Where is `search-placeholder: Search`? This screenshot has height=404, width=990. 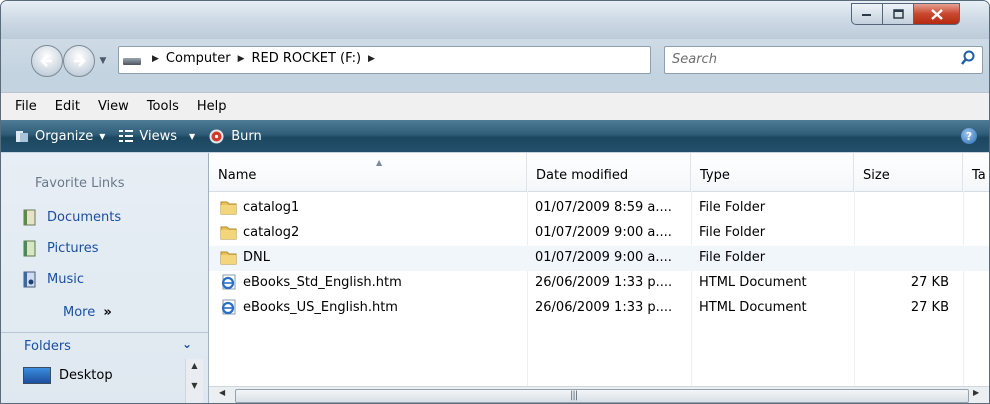 search-placeholder: Search is located at coordinates (694, 59).